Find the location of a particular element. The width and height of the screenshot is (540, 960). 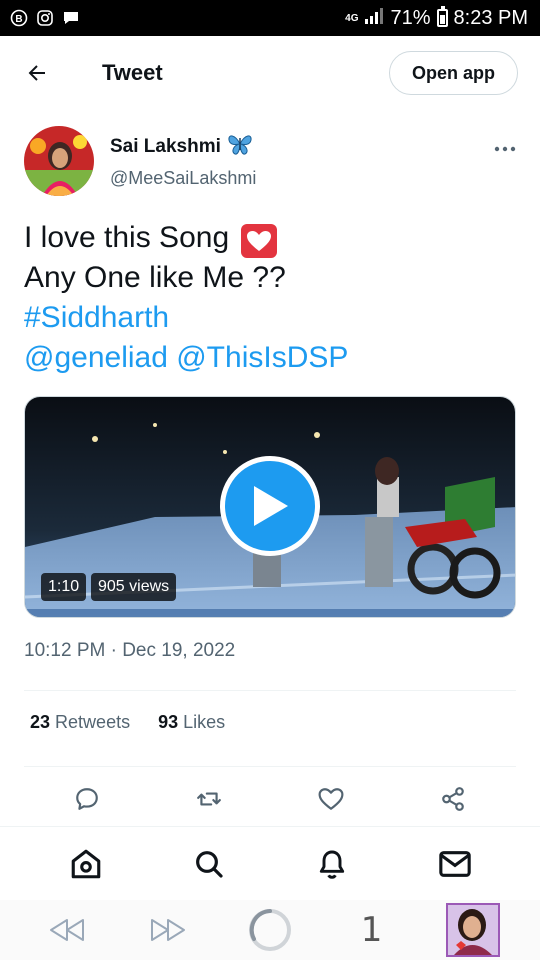

tweet-actions is located at coordinates (270, 799).